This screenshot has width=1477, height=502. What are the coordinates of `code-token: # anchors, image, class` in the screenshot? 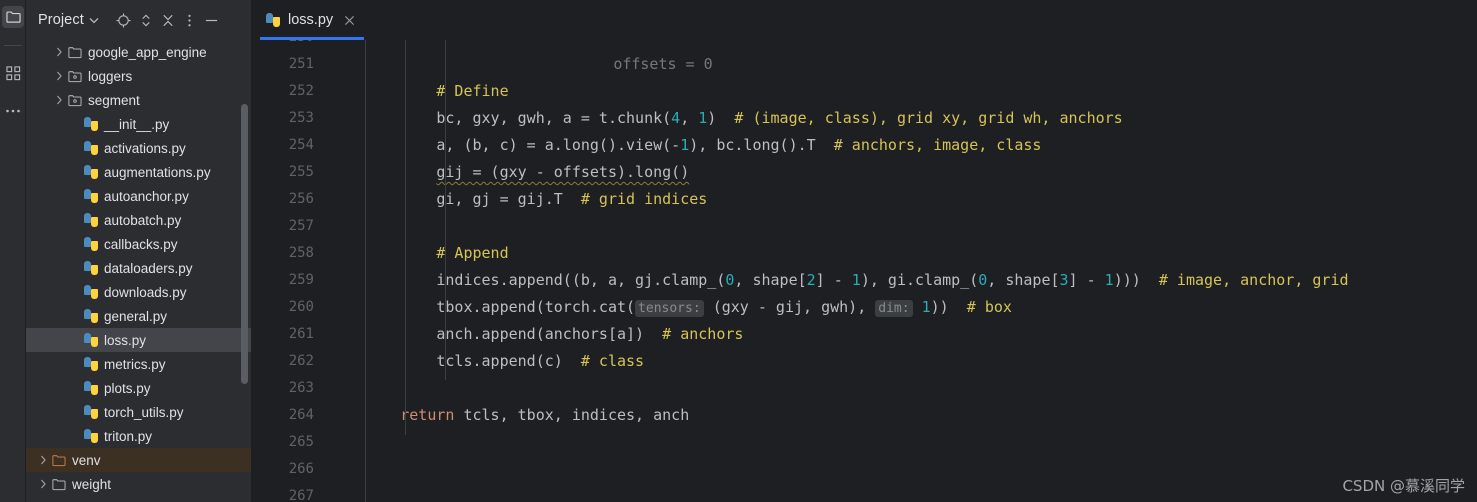 It's located at (937, 145).